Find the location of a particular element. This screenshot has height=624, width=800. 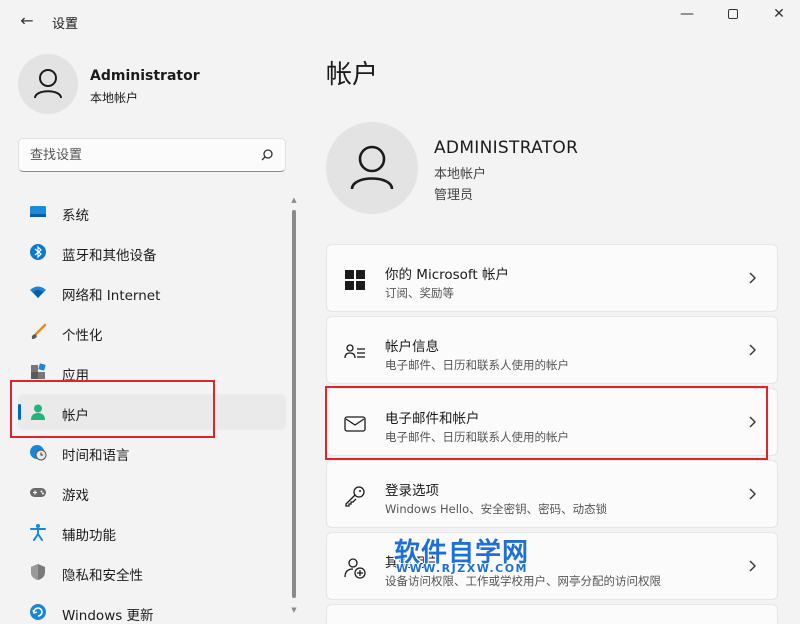

sidebar-profile: Administrator 本地帐户 is located at coordinates (153, 84).